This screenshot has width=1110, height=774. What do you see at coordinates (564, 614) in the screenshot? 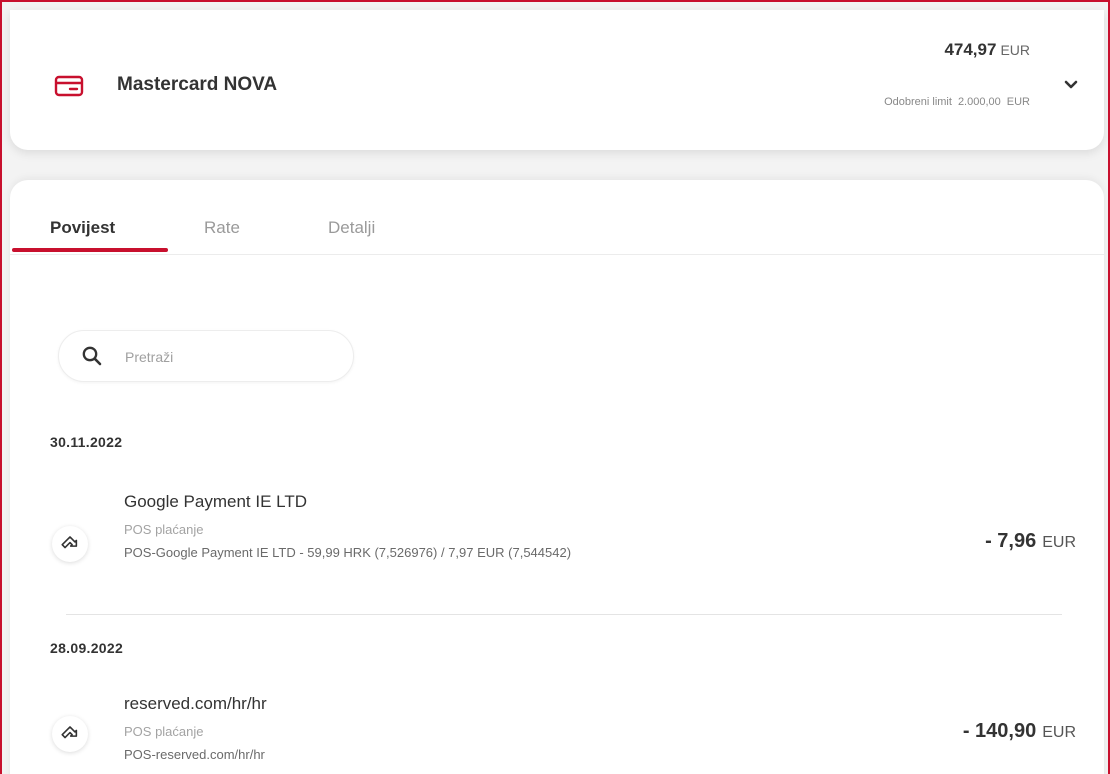
I see `divider` at bounding box center [564, 614].